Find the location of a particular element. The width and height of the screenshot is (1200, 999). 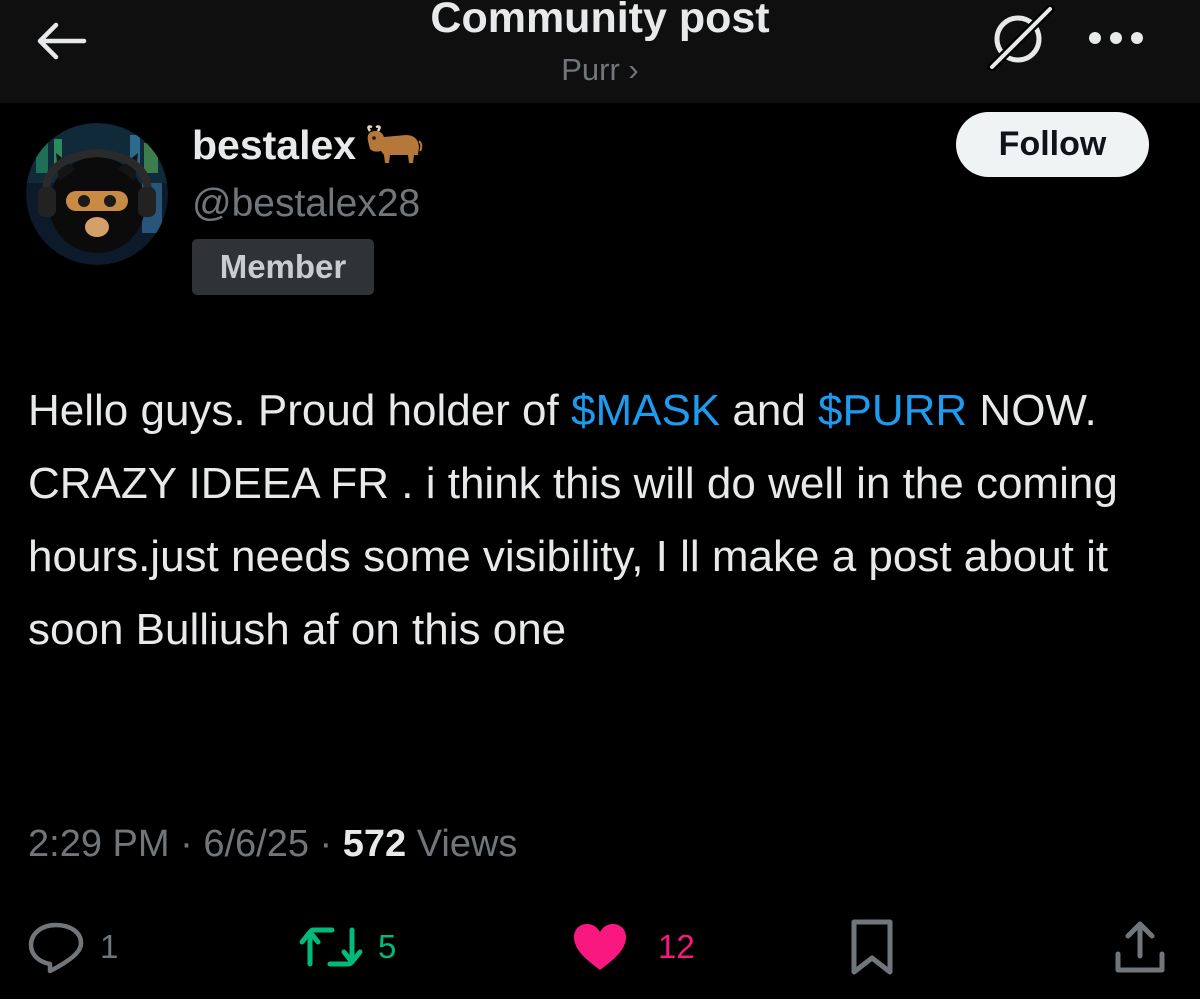

community-link: Purr › is located at coordinates (600, 69).